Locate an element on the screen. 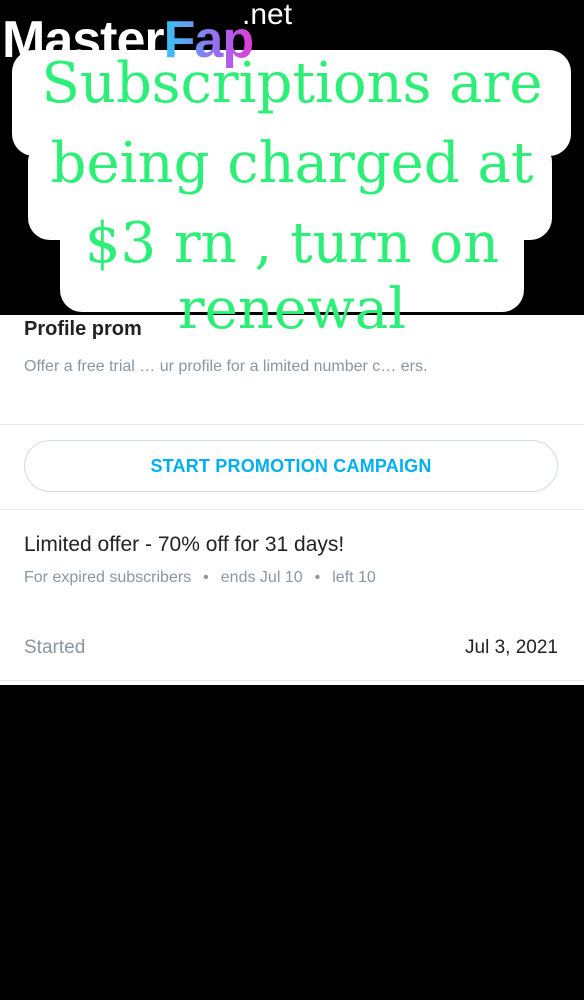  offer-audience: For expired subscribers is located at coordinates (108, 577).